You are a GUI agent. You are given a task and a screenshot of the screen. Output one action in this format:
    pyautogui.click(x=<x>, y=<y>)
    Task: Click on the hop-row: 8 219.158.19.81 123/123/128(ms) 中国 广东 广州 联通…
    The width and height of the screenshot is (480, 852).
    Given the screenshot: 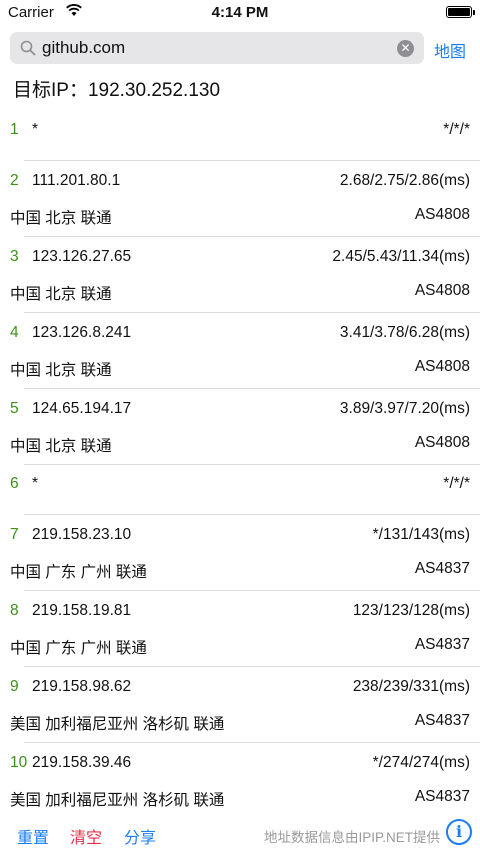 What is the action you would take?
    pyautogui.click(x=240, y=628)
    